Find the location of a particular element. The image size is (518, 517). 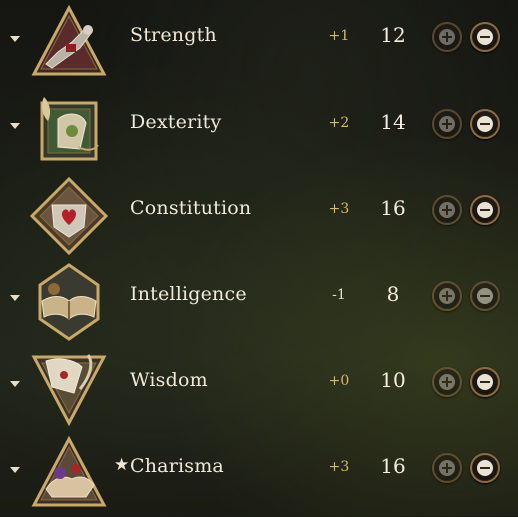

ability-label: Dexterity is located at coordinates (176, 122).